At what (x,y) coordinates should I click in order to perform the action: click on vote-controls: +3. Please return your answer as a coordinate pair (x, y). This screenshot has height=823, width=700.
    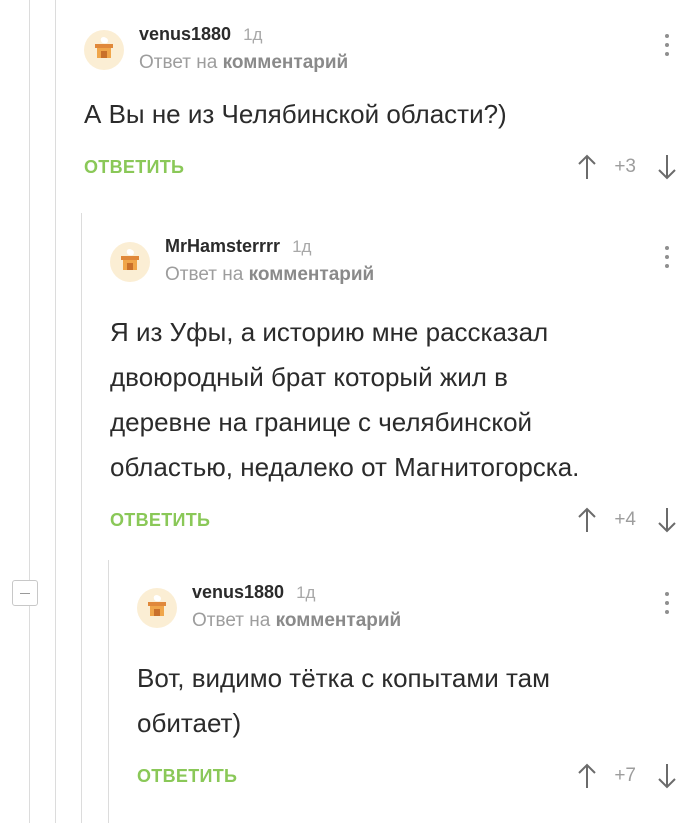
    Looking at the image, I should click on (627, 167).